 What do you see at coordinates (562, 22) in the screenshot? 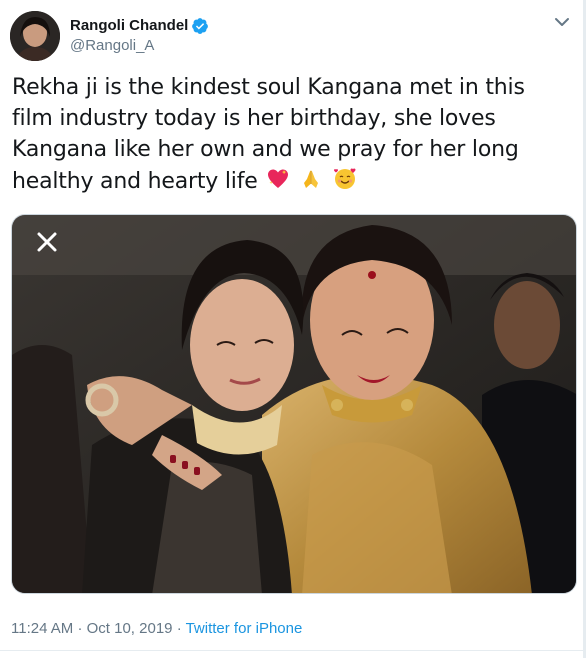
I see `chevron-down-icon` at bounding box center [562, 22].